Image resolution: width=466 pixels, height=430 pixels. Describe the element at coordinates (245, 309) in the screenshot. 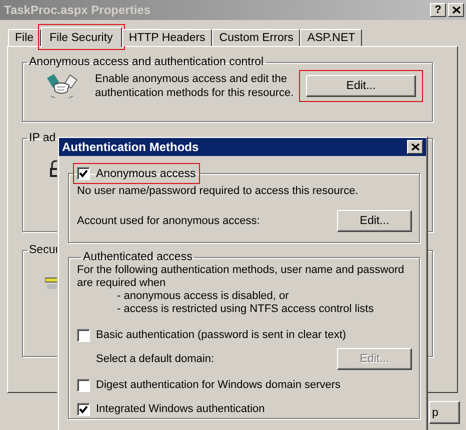

I see `condition-text: - access is restricted using NTFS access control lists` at that location.